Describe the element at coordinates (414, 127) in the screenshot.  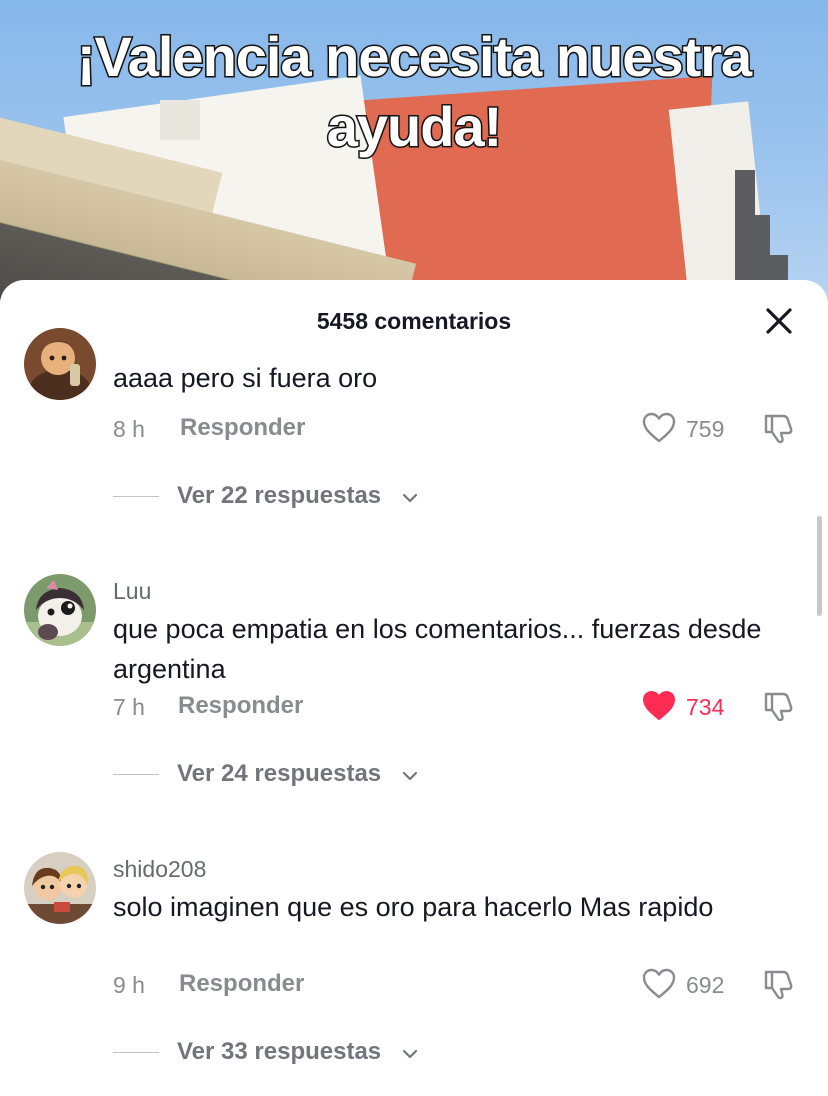
I see `video-caption-line: ayuda!` at that location.